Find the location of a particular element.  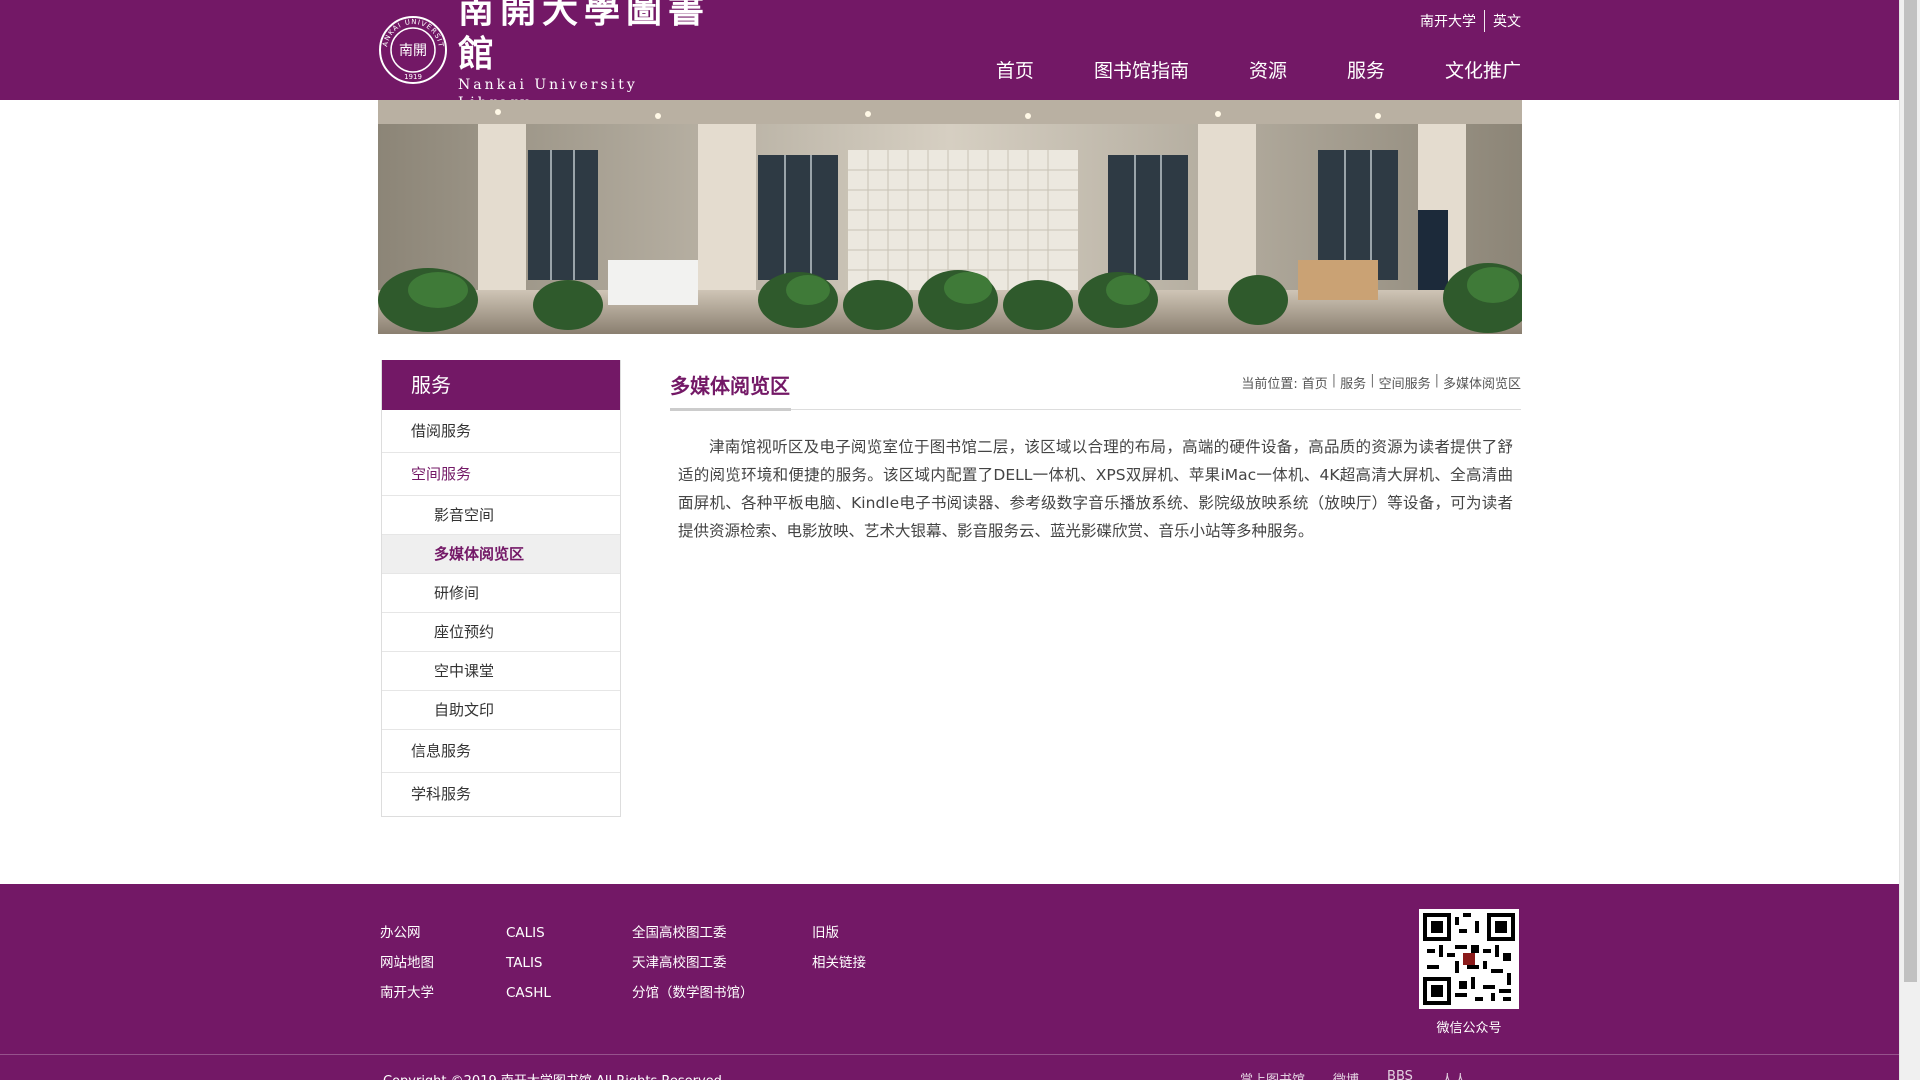

footer-link-old-version: 旧版 is located at coordinates (872, 933).